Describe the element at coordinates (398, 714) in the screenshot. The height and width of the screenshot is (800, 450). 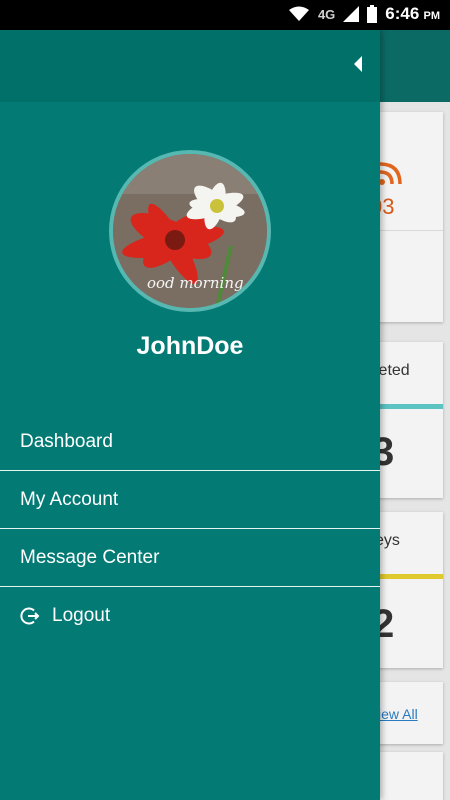
I see `view-all-link: iew All` at that location.